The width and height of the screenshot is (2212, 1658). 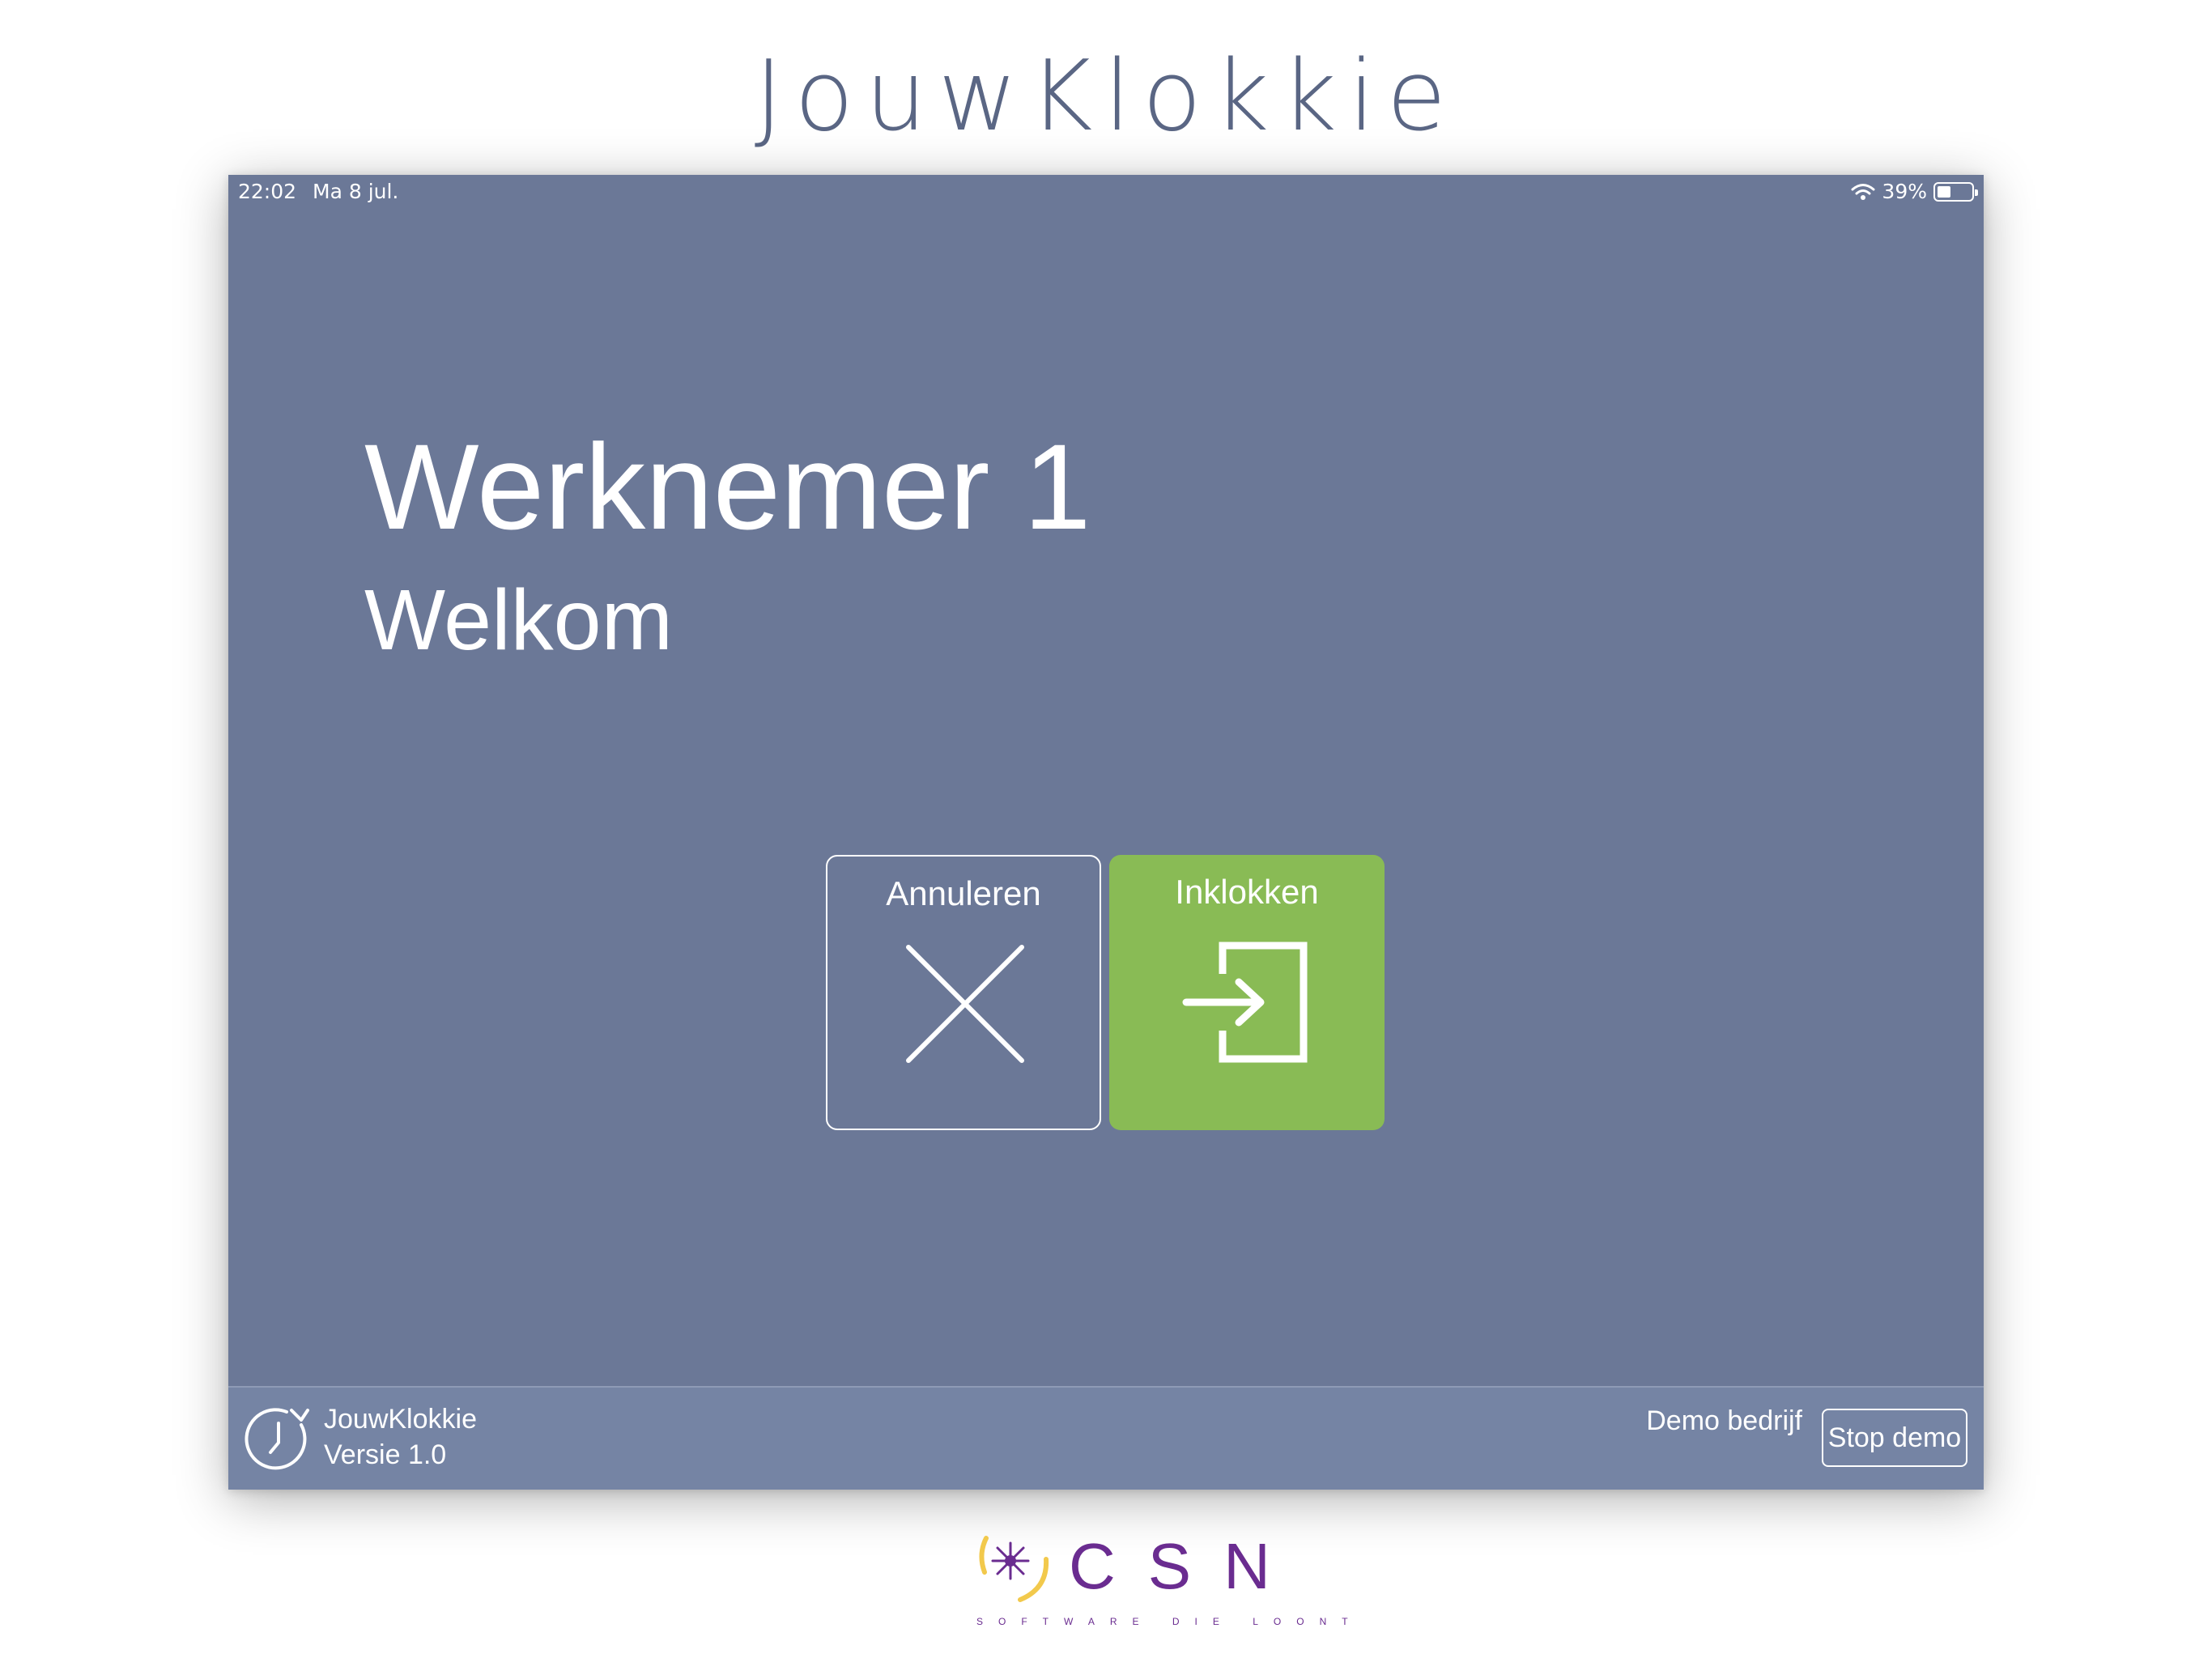 I want to click on status-right: 39%, so click(x=1914, y=191).